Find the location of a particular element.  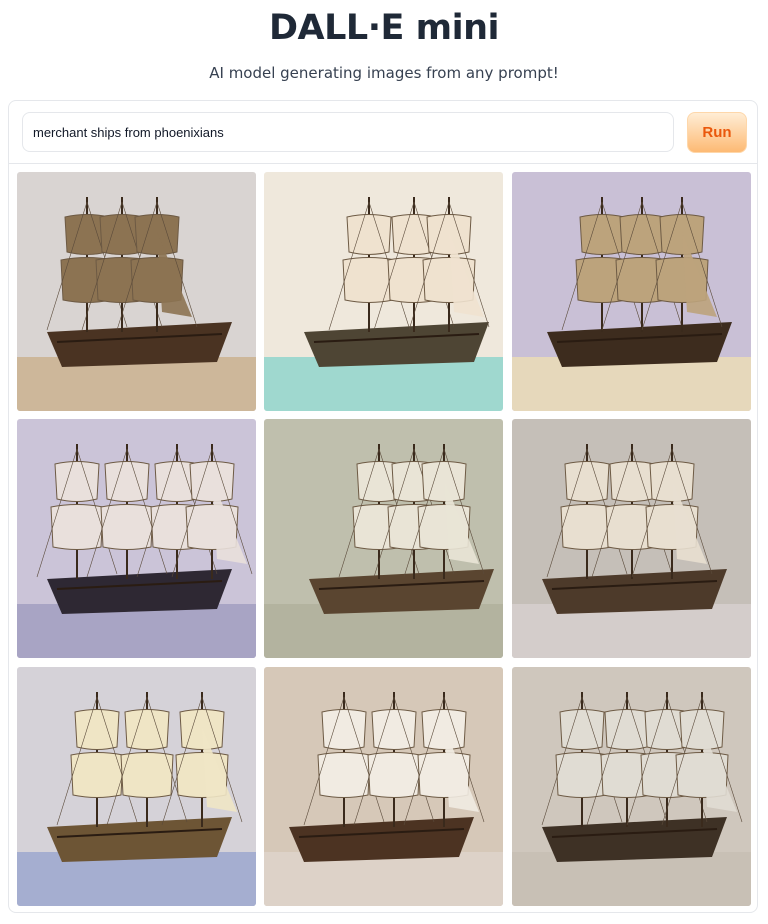

prompt-row: Run is located at coordinates (383, 132).